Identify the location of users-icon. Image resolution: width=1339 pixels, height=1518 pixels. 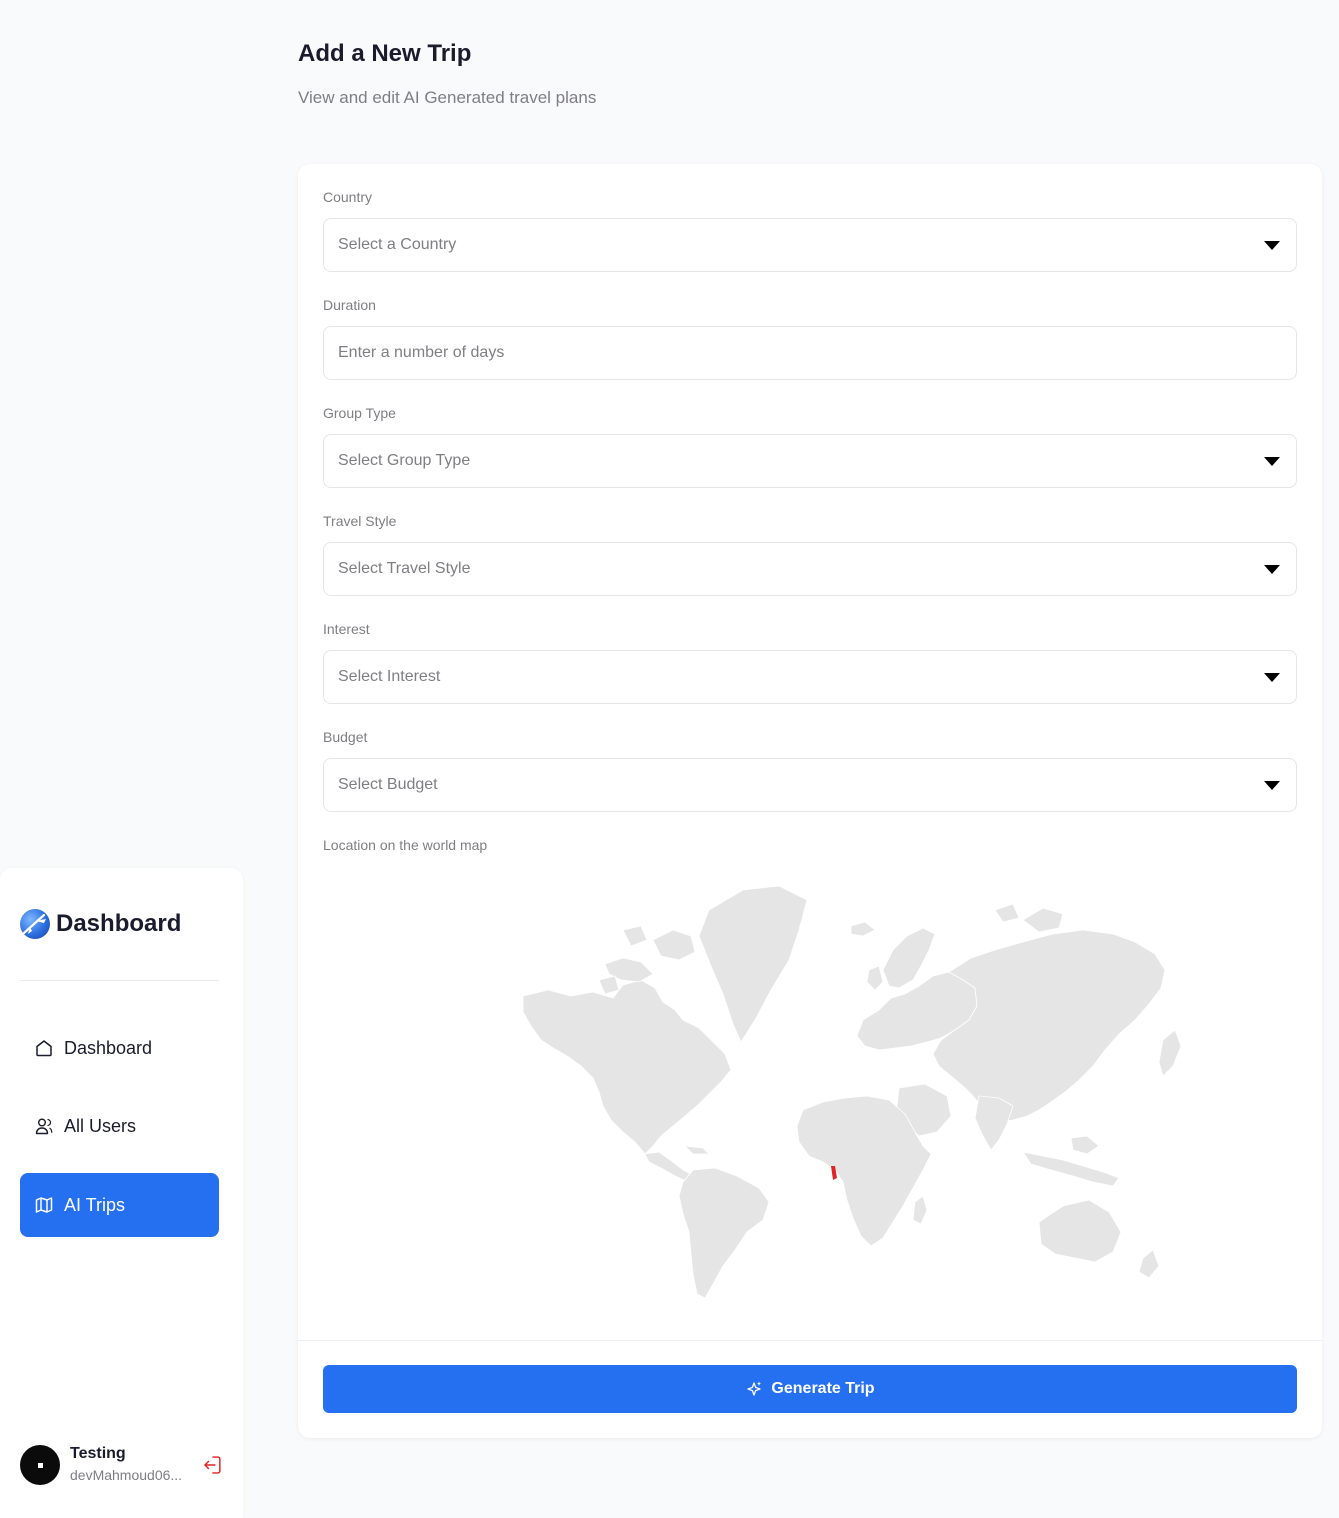
(44, 1126).